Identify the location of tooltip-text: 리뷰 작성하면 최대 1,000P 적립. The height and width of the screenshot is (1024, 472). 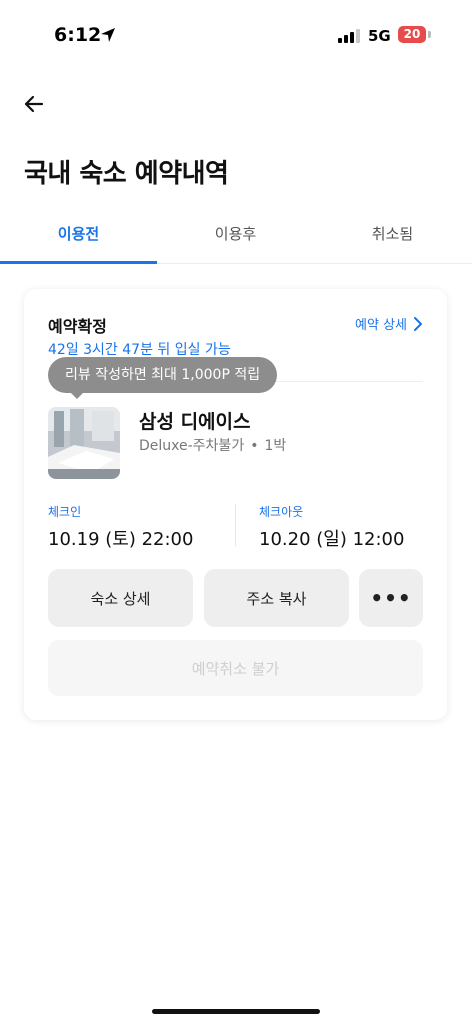
(163, 375).